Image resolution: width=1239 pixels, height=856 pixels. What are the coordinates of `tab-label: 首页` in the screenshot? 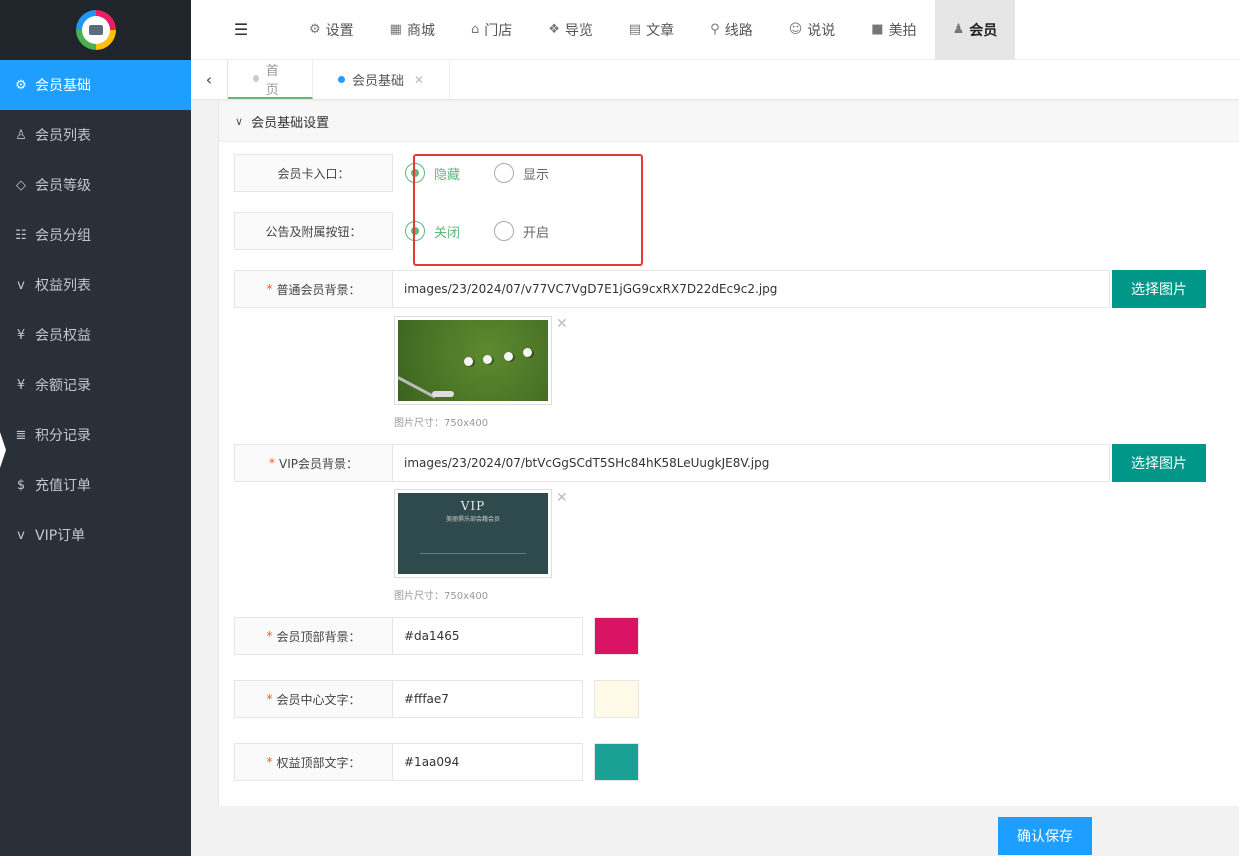 It's located at (272, 80).